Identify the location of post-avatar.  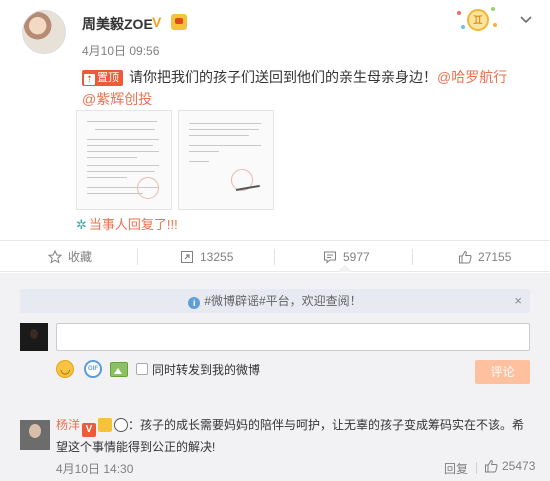
(44, 32).